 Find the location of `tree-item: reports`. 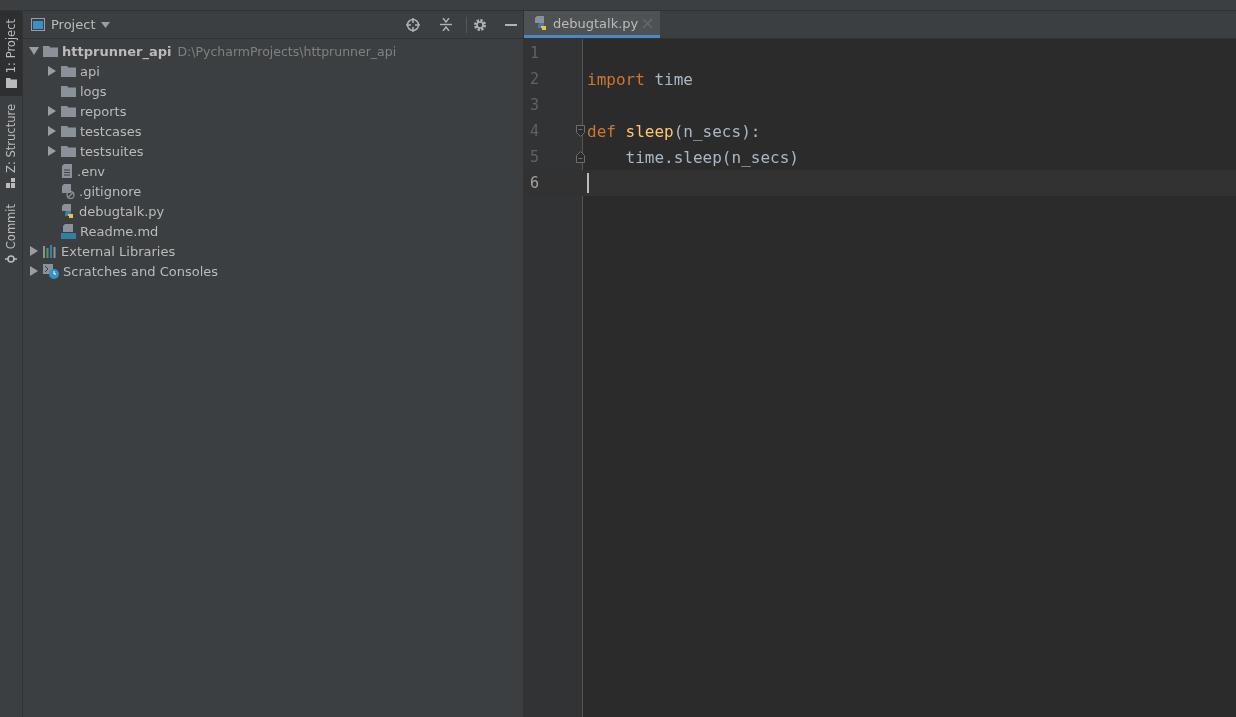

tree-item: reports is located at coordinates (103, 111).